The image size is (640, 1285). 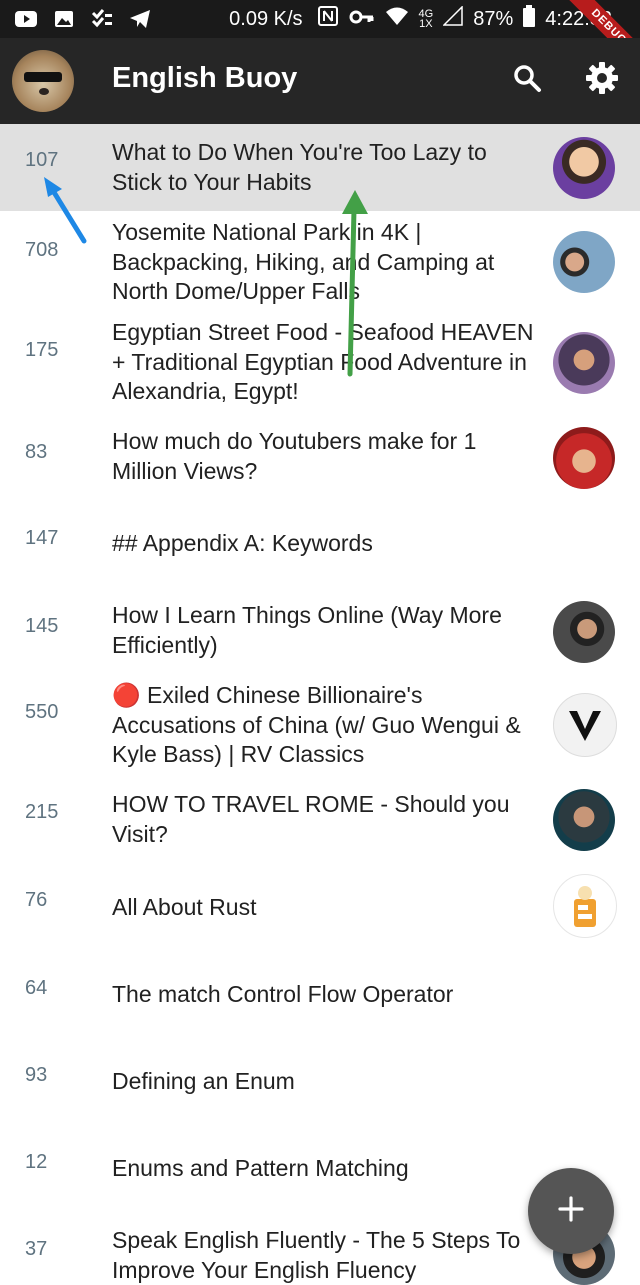 I want to click on notification-icons, so click(x=76, y=19).